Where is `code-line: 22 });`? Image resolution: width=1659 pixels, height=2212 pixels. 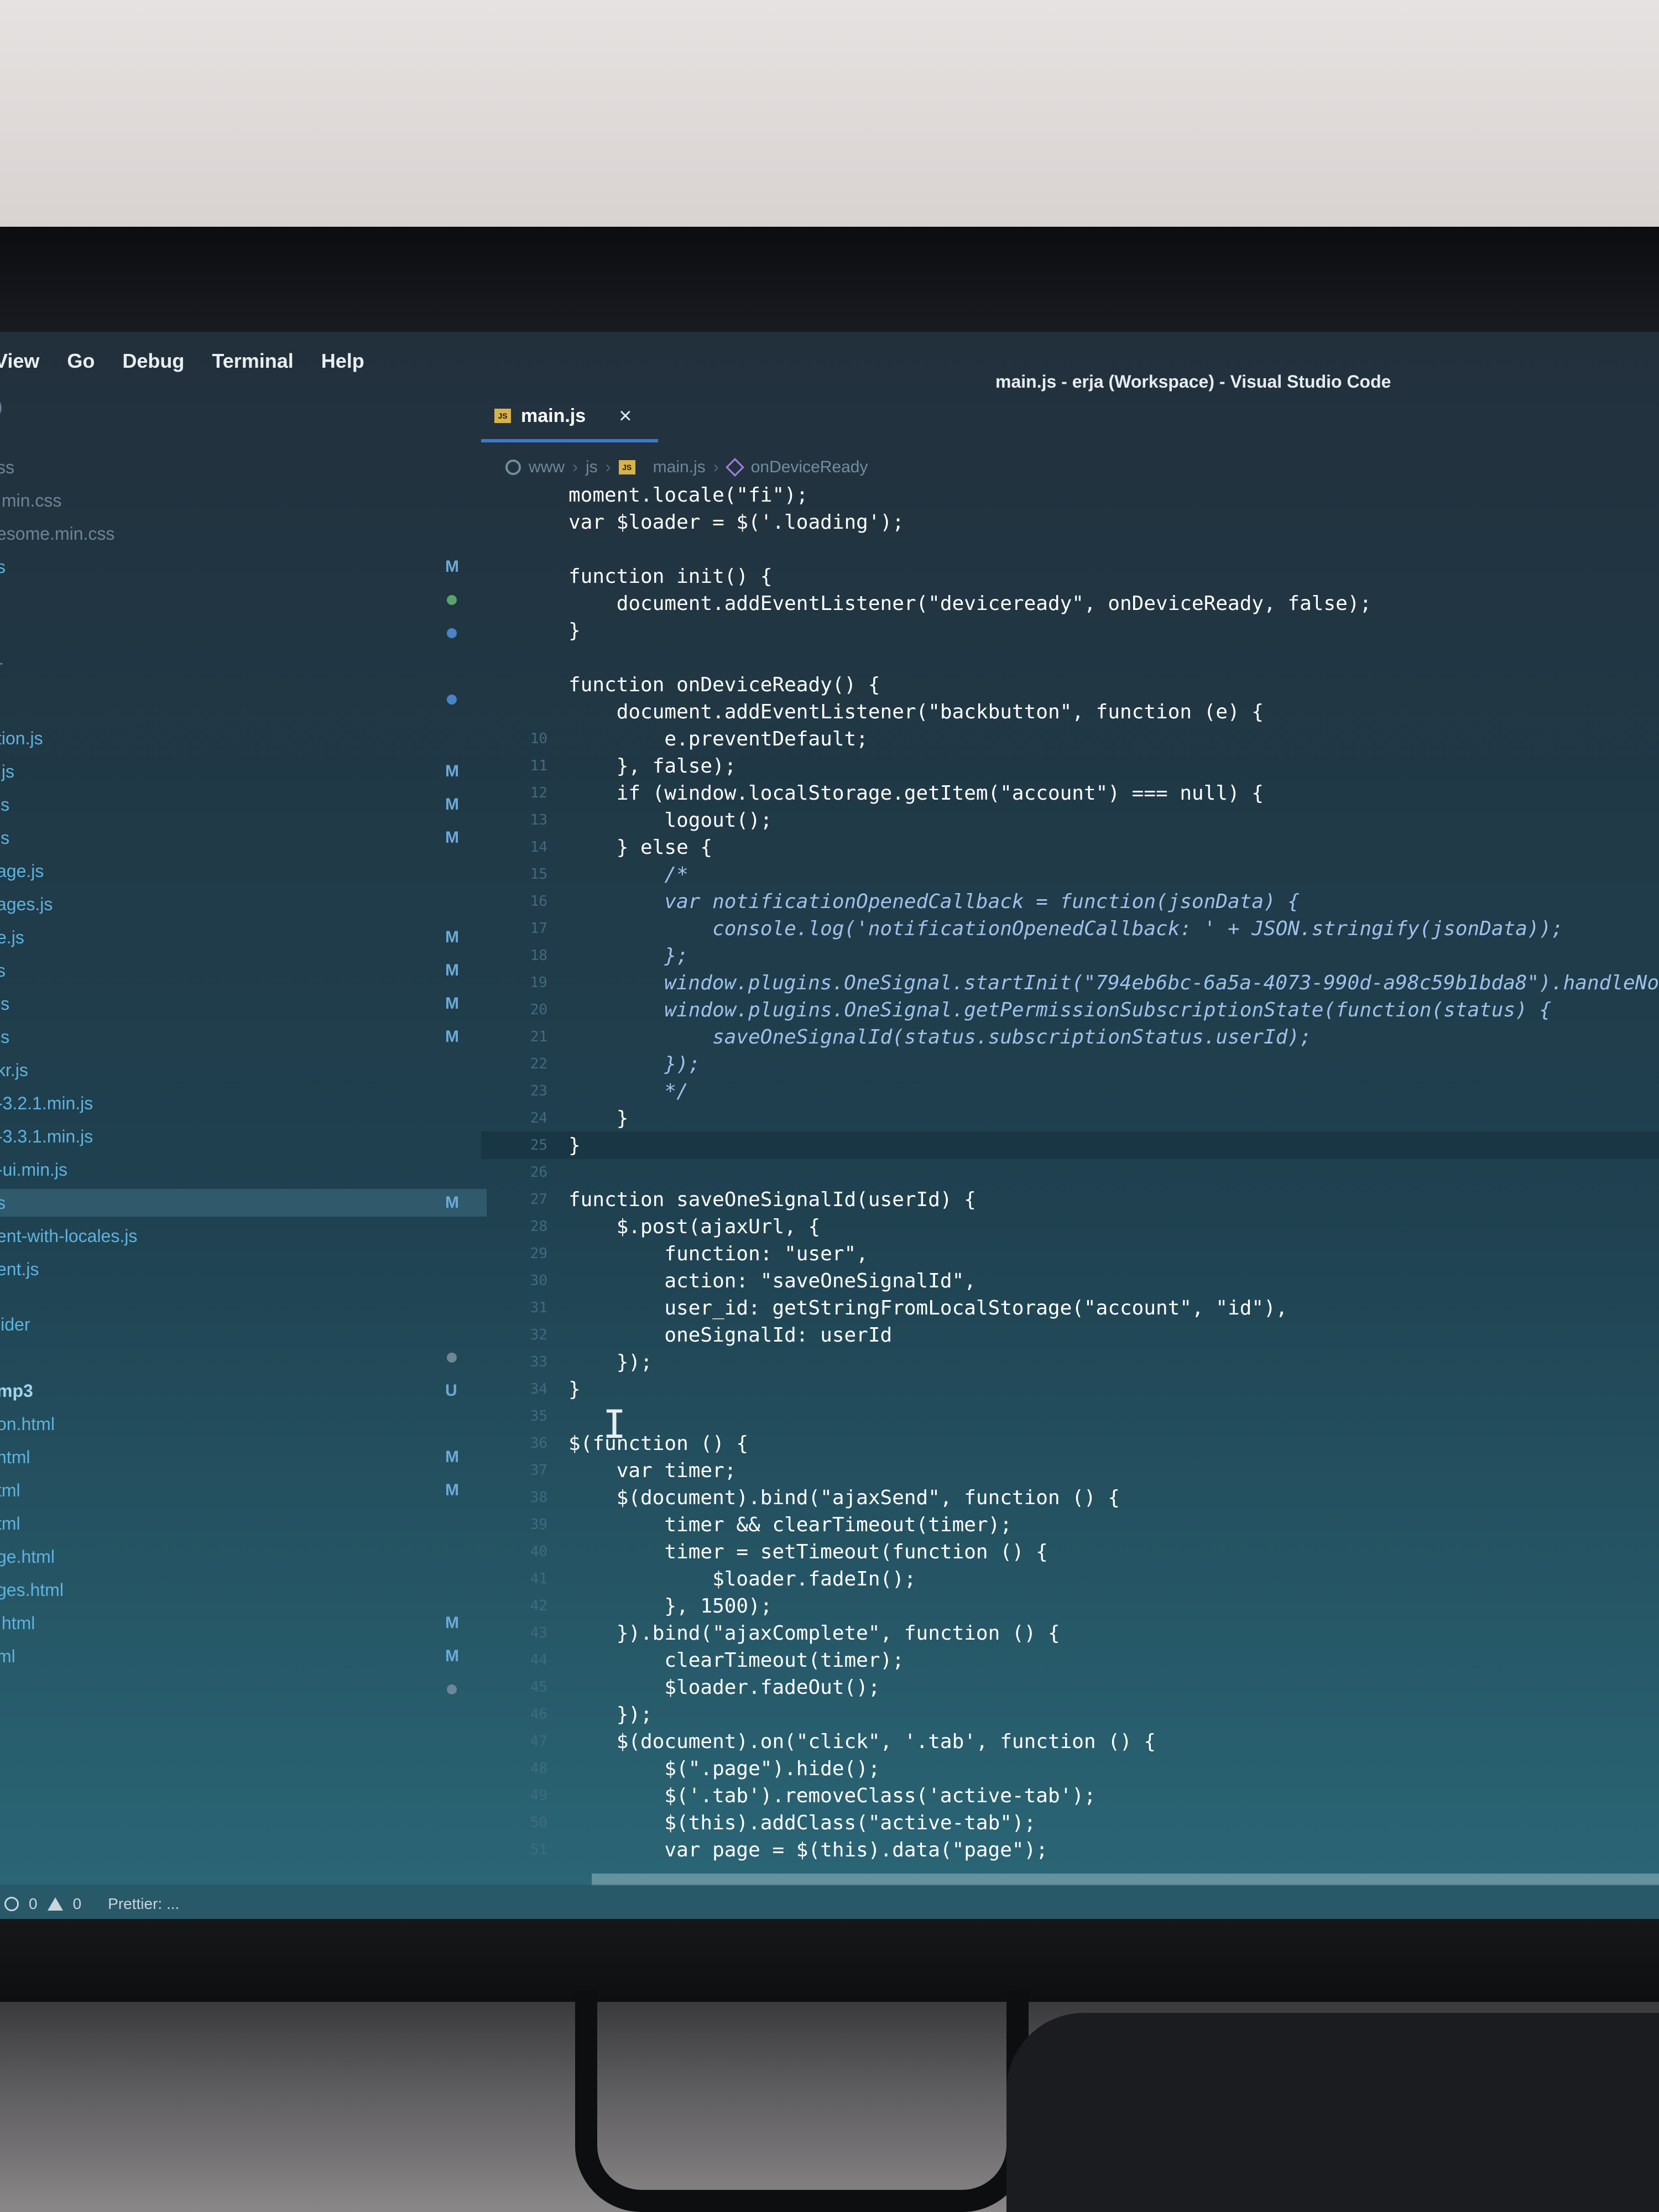 code-line: 22 }); is located at coordinates (1070, 1064).